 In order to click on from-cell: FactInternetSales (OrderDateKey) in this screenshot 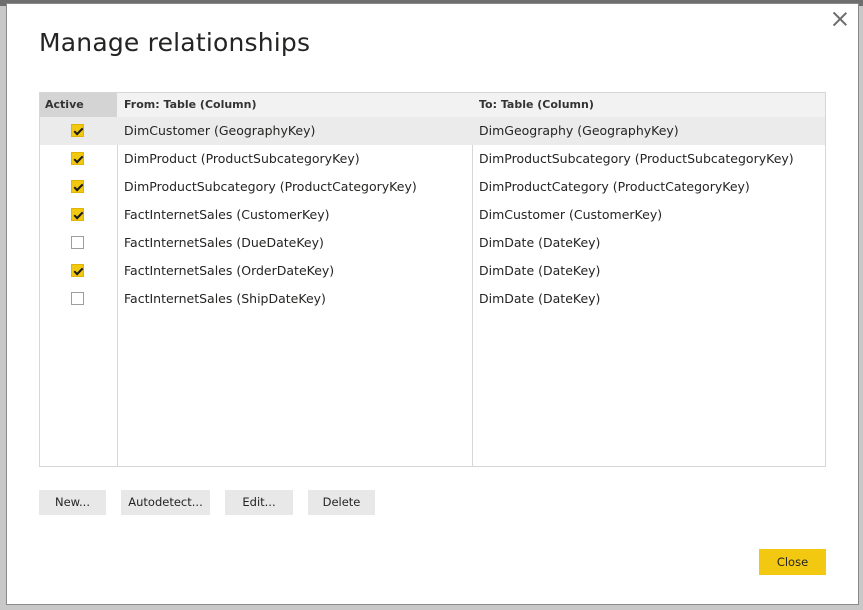, I will do `click(229, 270)`.